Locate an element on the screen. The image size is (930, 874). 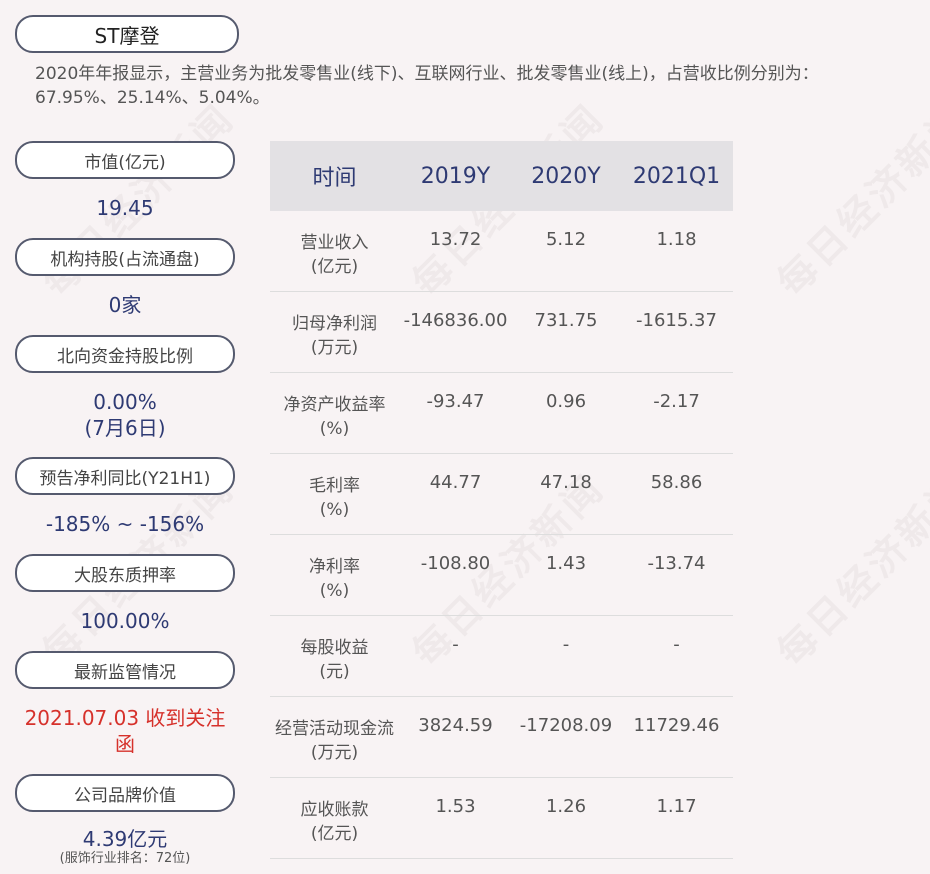
table-row: 营业收入 (亿元) 13.72 5.12 1.18 is located at coordinates (501, 251).